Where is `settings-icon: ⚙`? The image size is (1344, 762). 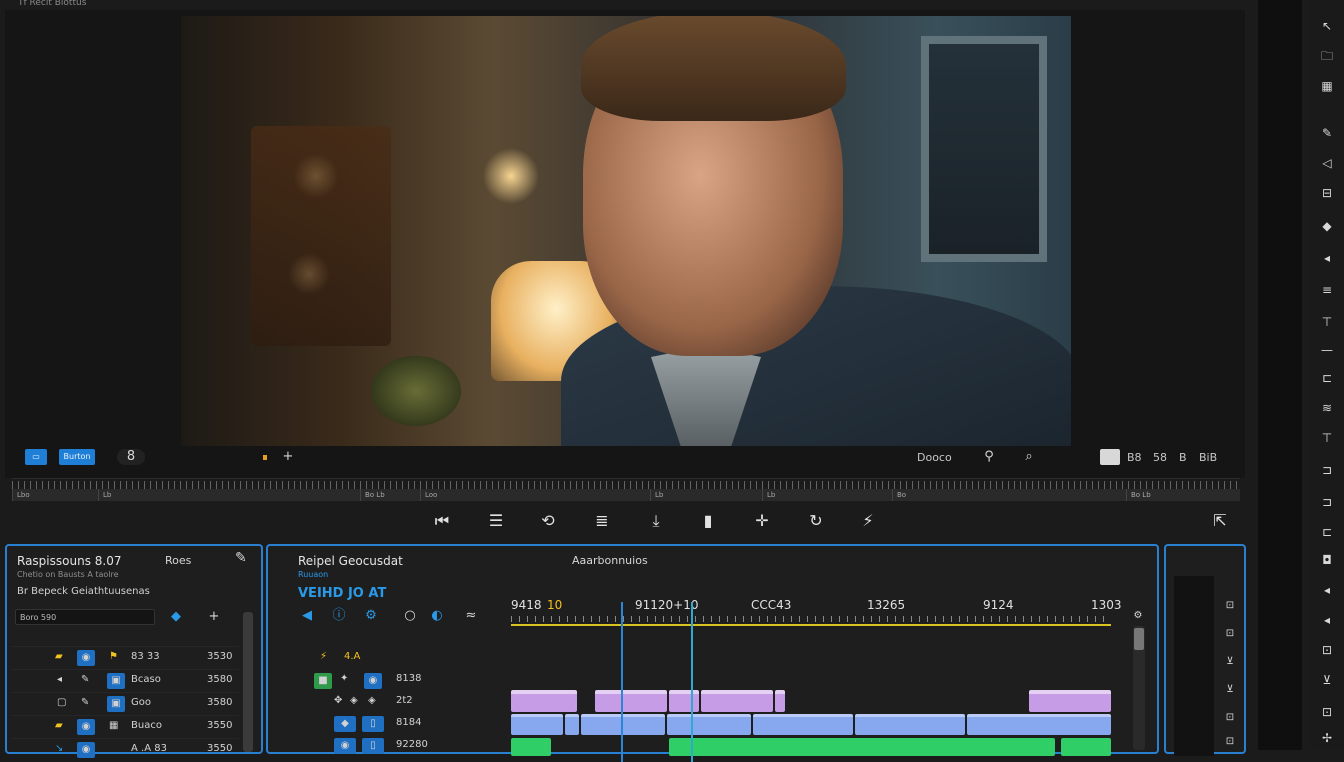 settings-icon: ⚙ is located at coordinates (371, 616).